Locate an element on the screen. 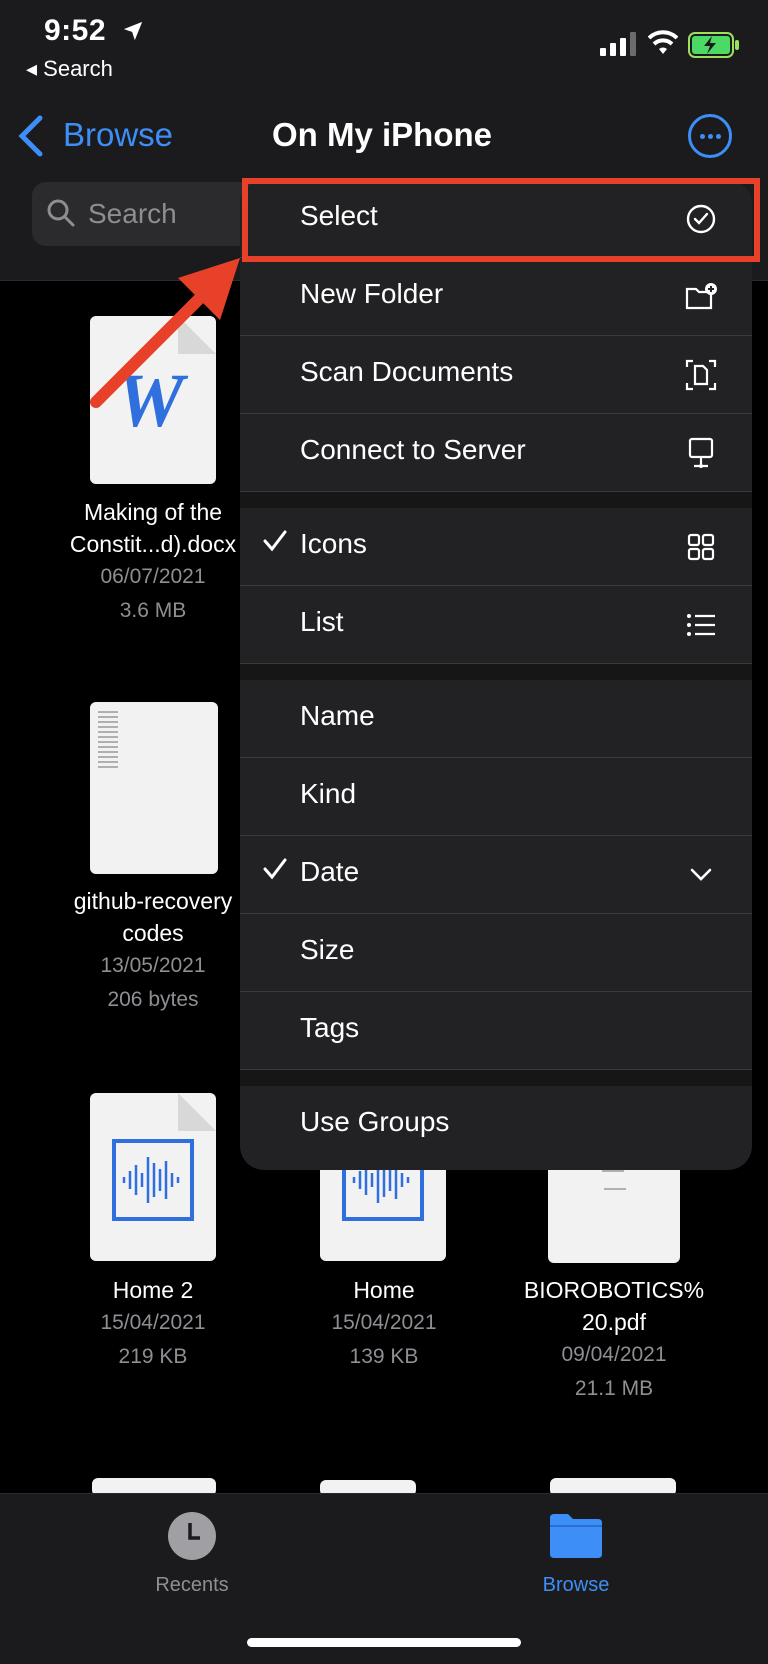 The height and width of the screenshot is (1664, 768). battery-charging-icon is located at coordinates (713, 45).